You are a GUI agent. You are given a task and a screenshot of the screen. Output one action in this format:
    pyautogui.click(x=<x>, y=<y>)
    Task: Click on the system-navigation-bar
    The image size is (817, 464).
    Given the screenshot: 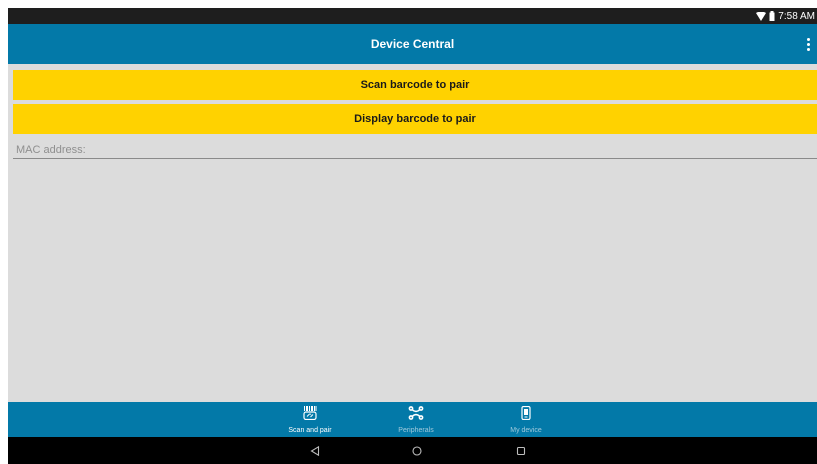 What is the action you would take?
    pyautogui.click(x=412, y=450)
    